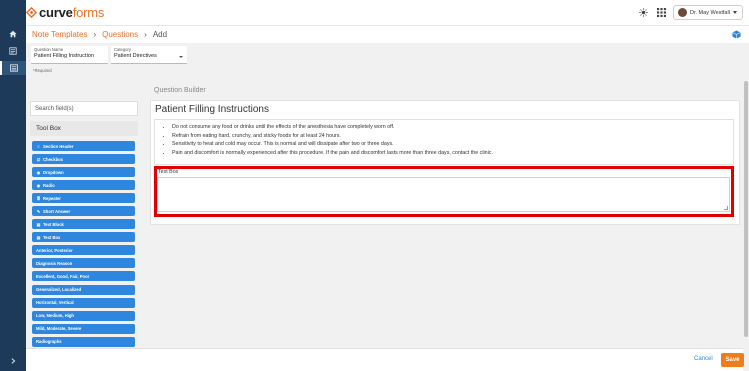 The image size is (749, 371). I want to click on page-scrollbar, so click(746, 207).